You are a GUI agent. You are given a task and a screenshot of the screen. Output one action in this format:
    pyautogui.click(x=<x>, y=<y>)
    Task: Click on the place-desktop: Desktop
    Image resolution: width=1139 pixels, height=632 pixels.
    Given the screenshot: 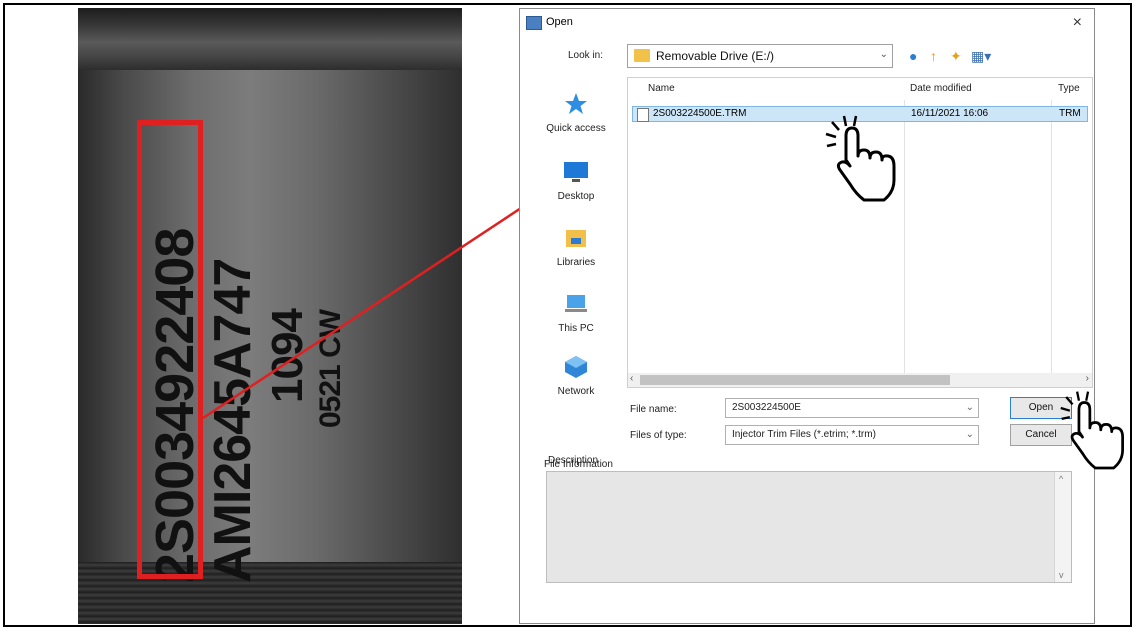 What is the action you would take?
    pyautogui.click(x=576, y=180)
    